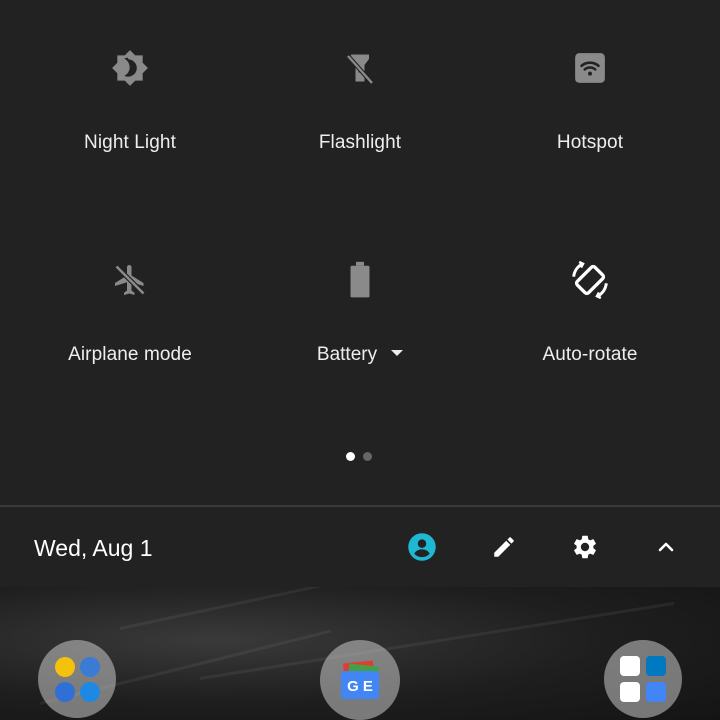 The width and height of the screenshot is (720, 720). Describe the element at coordinates (93, 548) in the screenshot. I see `date-label: Wed, Aug 1` at that location.